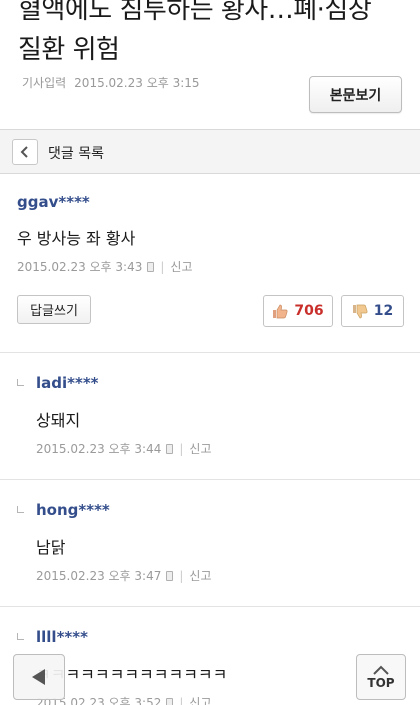 The image size is (420, 705). What do you see at coordinates (360, 311) in the screenshot?
I see `thumbs-down-icon` at bounding box center [360, 311].